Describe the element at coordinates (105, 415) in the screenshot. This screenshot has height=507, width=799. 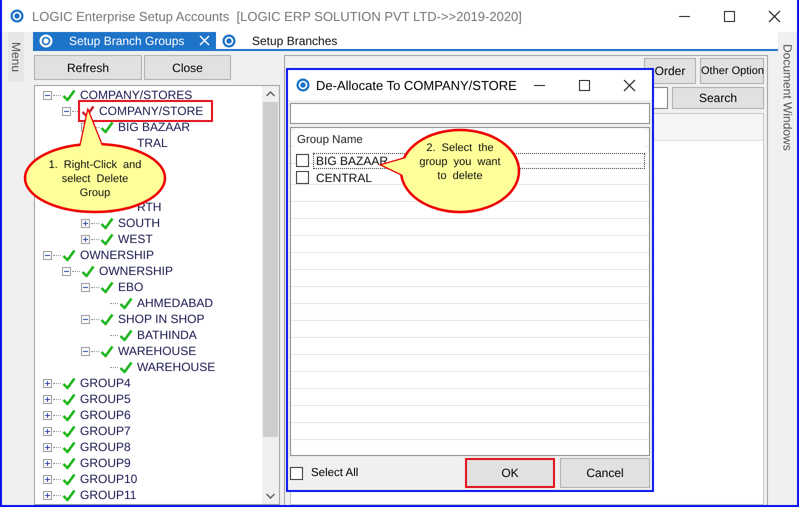
I see `tree-item: GROUP6` at that location.